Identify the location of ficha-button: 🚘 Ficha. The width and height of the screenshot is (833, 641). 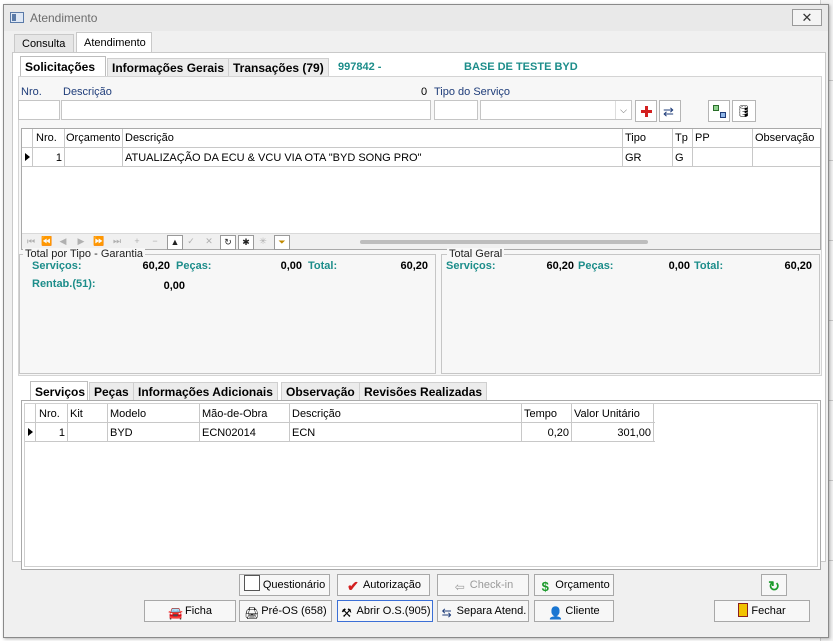
(190, 611).